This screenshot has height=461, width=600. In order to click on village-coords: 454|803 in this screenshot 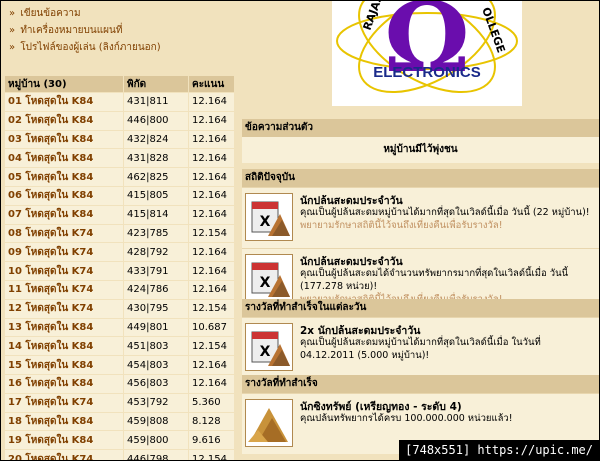, I will do `click(156, 365)`.